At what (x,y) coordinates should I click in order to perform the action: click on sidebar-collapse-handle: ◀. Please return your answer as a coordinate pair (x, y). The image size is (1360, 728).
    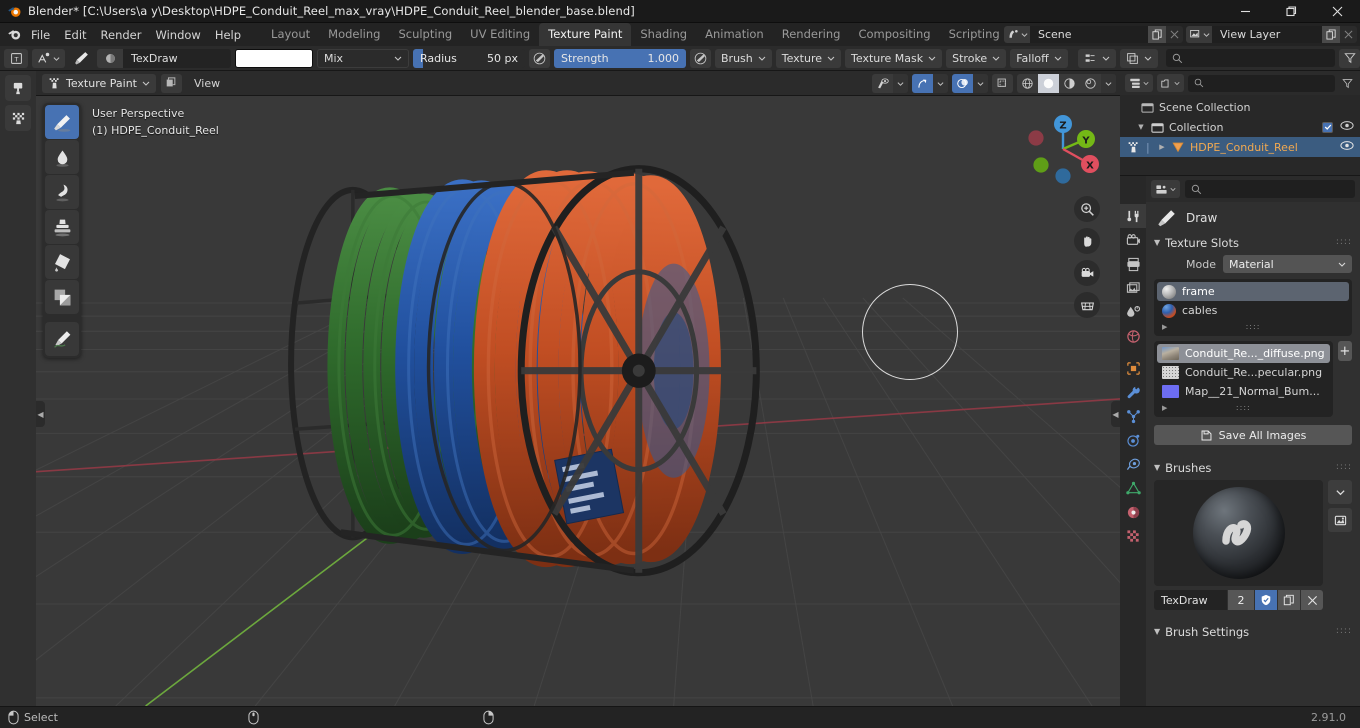
    Looking at the image, I should click on (1115, 414).